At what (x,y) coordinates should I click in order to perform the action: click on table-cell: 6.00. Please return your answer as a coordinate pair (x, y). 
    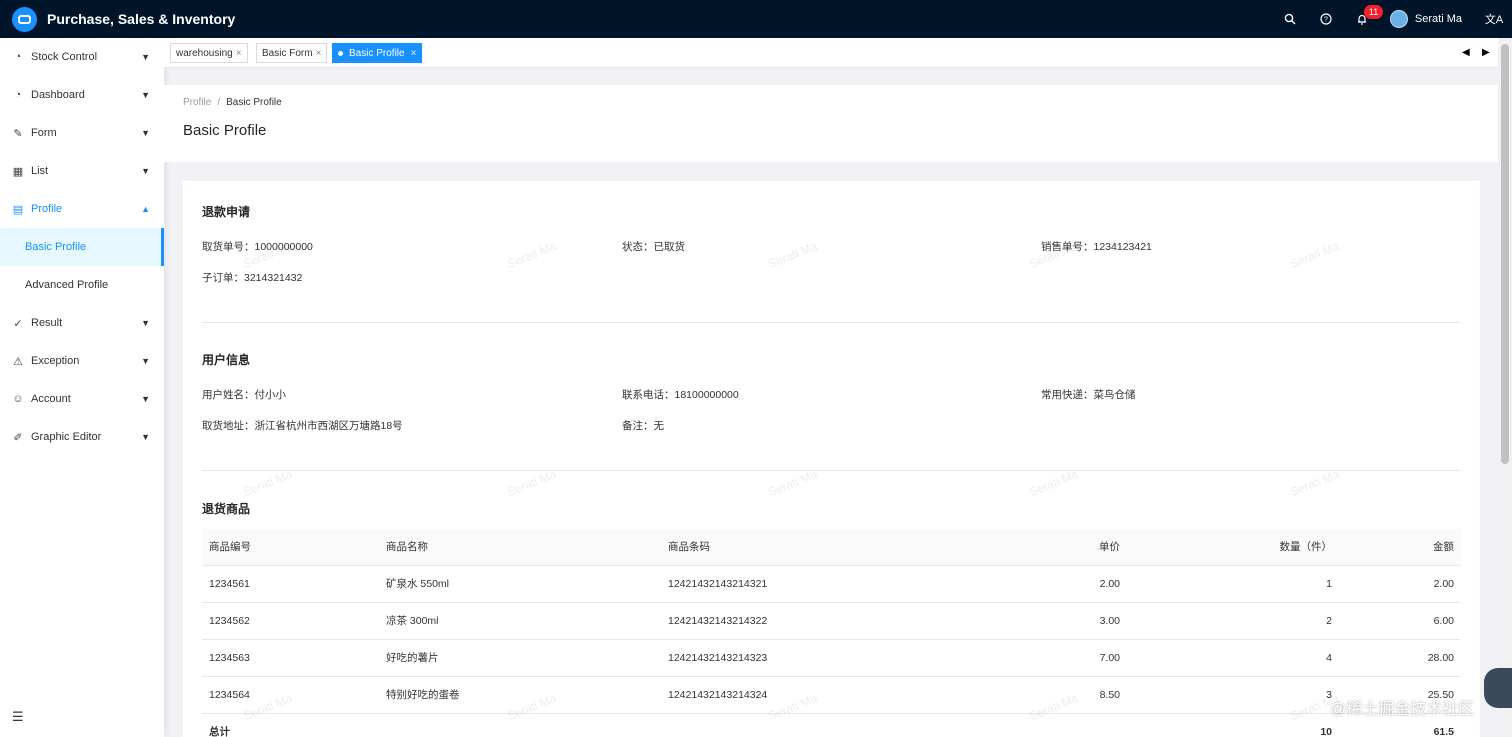
    Looking at the image, I should click on (1400, 621).